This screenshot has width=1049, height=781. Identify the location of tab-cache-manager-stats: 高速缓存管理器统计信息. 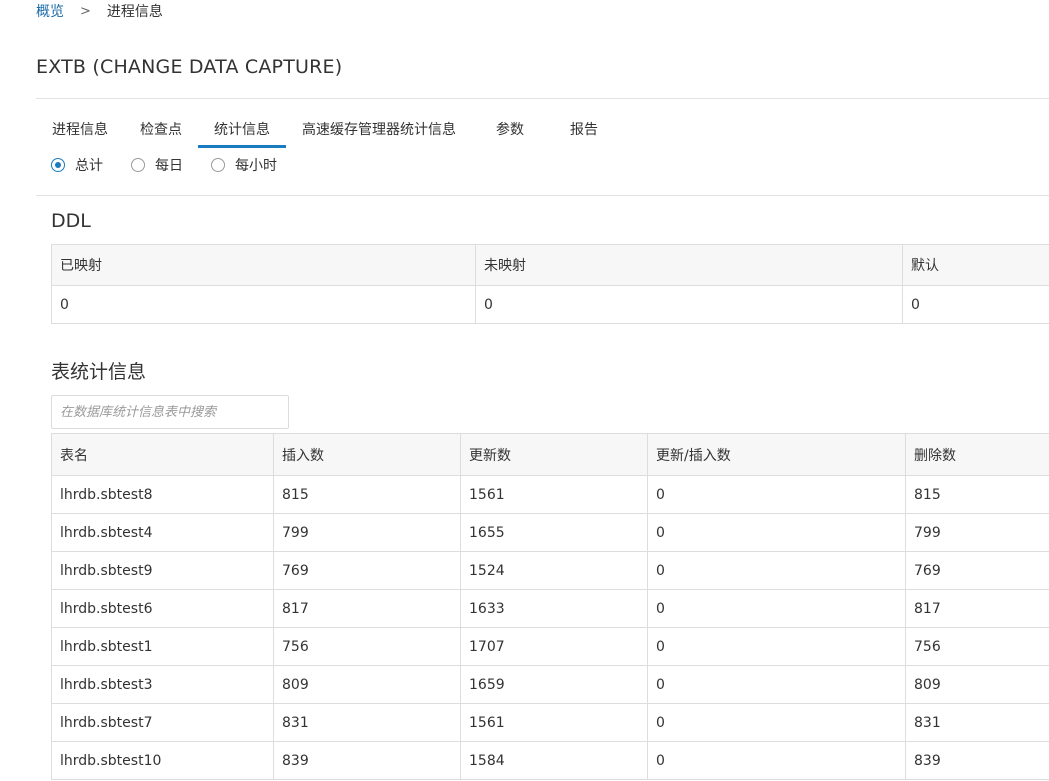
(379, 130).